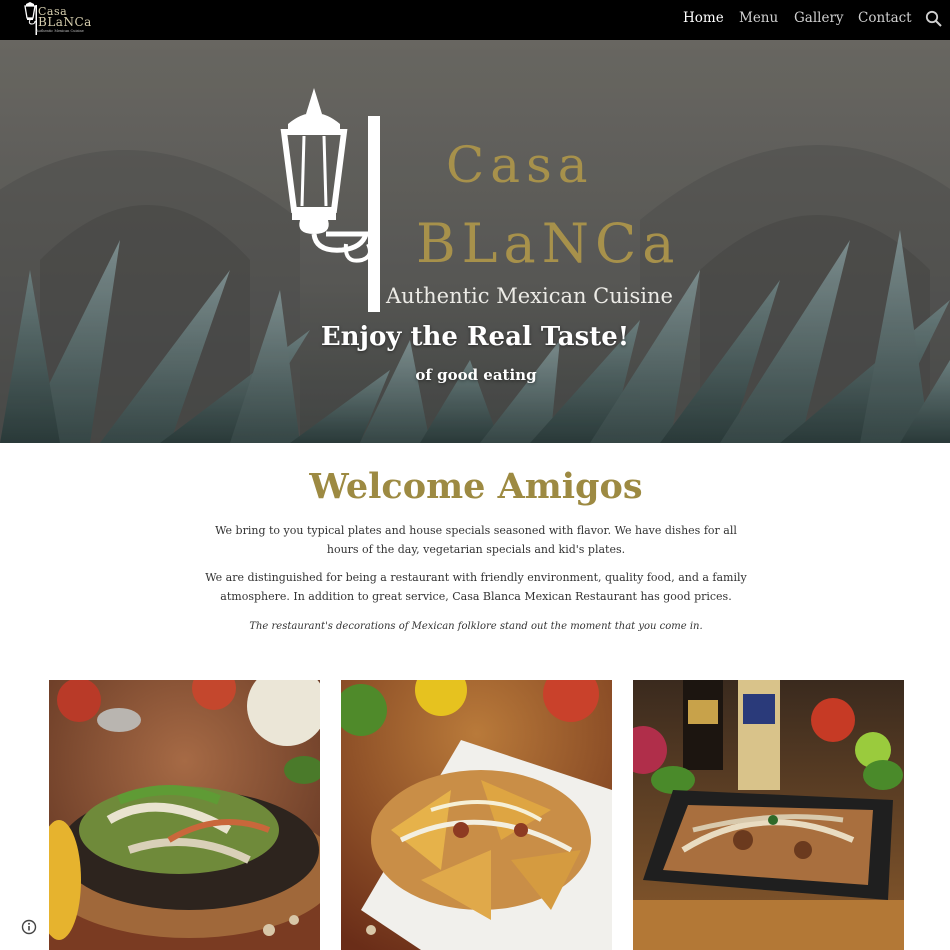 Image resolution: width=950 pixels, height=950 pixels. Describe the element at coordinates (475, 337) in the screenshot. I see `hero-title: Enjoy the Real Taste!` at that location.